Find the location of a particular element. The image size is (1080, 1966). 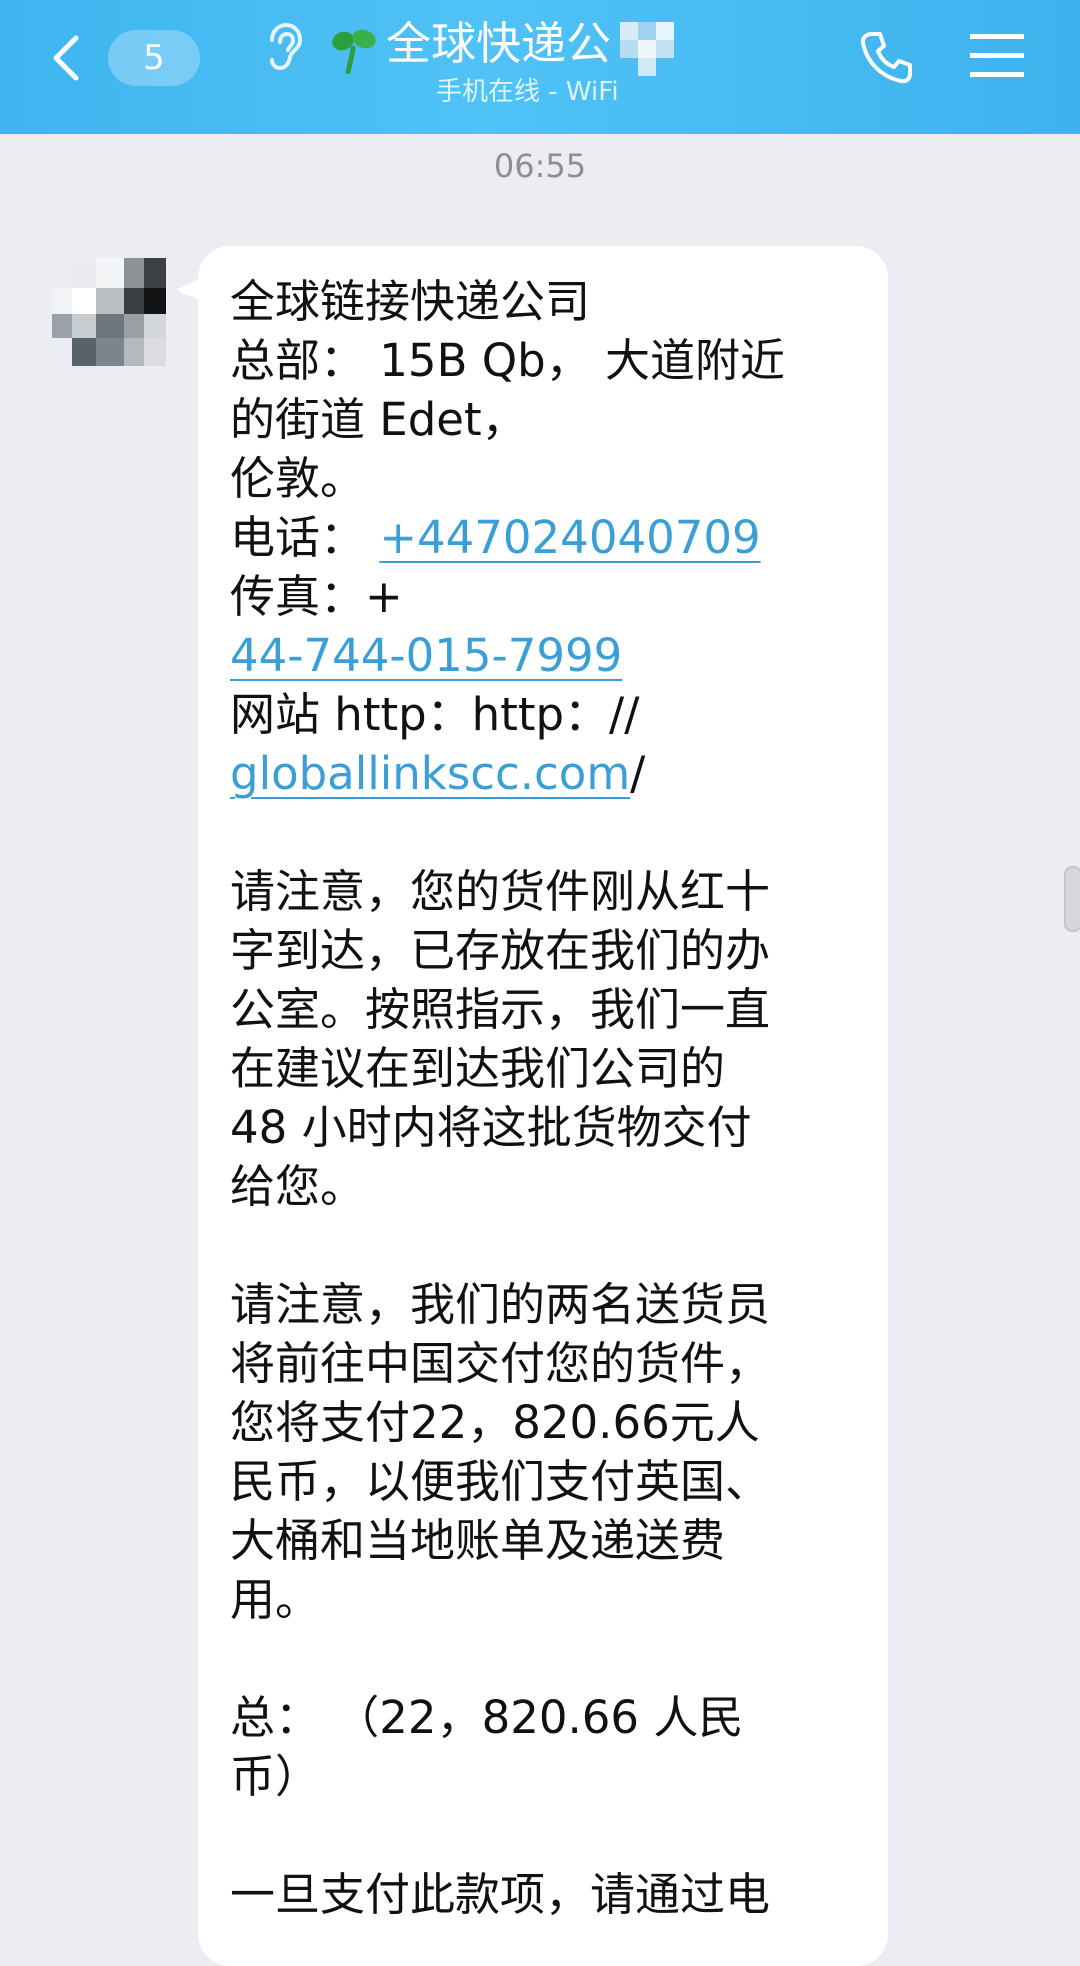

message-timestamp: 06:55 is located at coordinates (540, 166).